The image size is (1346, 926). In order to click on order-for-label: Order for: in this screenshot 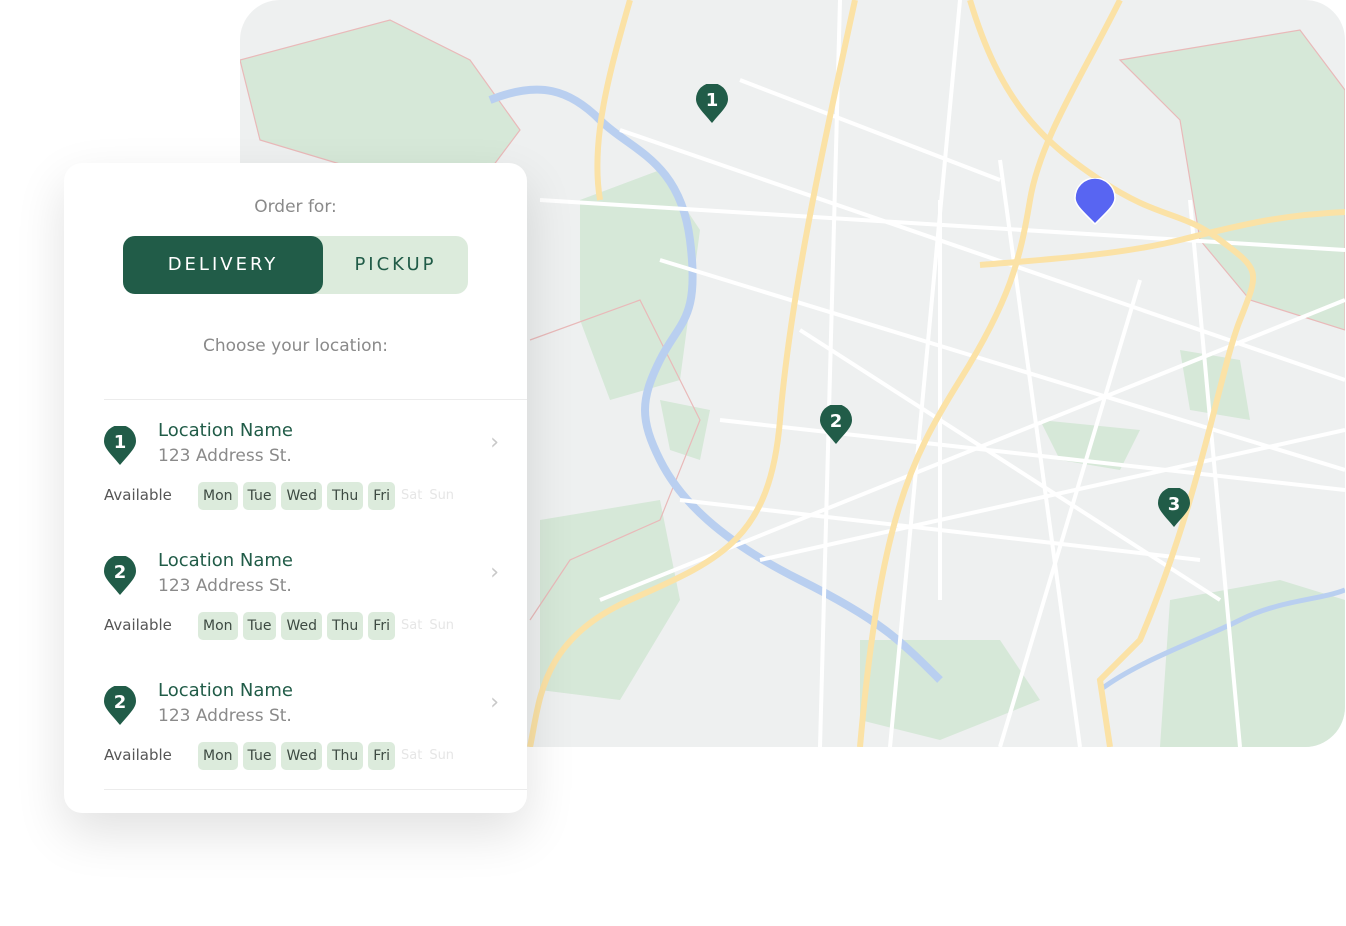, I will do `click(295, 207)`.